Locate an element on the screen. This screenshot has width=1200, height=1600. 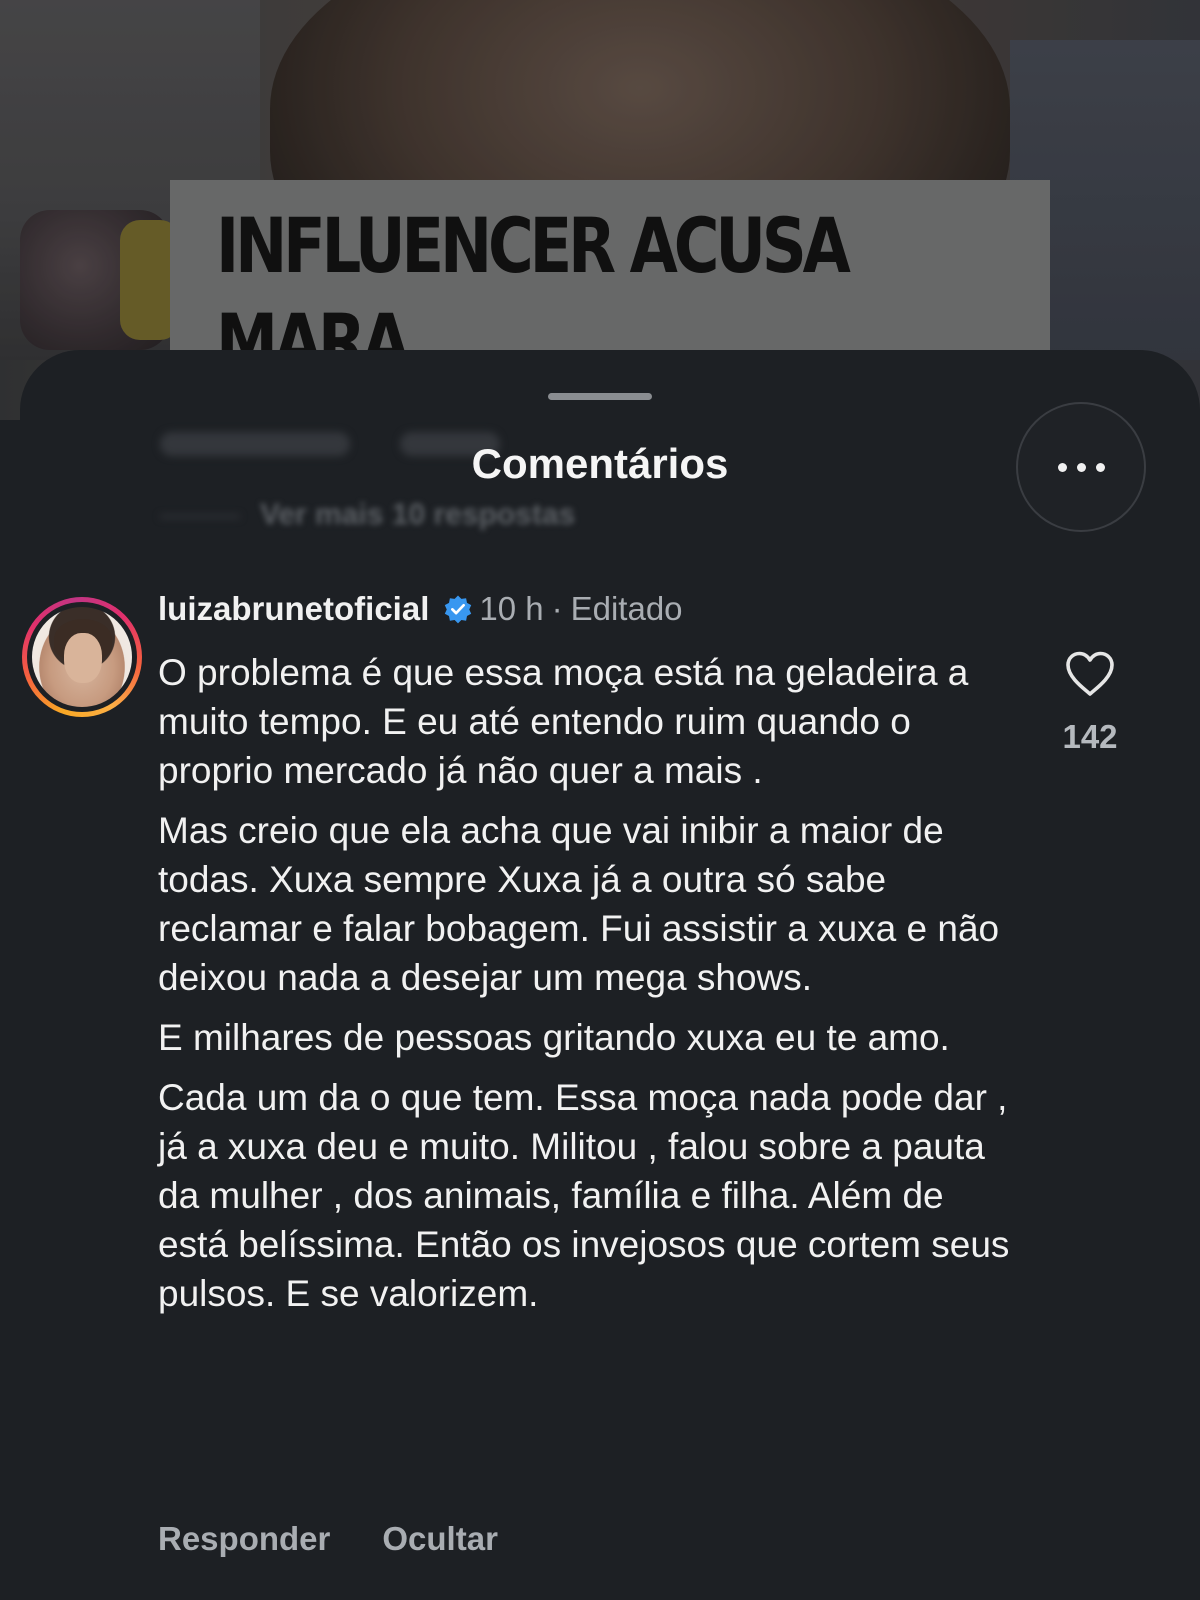
avatar-image is located at coordinates (82, 657).